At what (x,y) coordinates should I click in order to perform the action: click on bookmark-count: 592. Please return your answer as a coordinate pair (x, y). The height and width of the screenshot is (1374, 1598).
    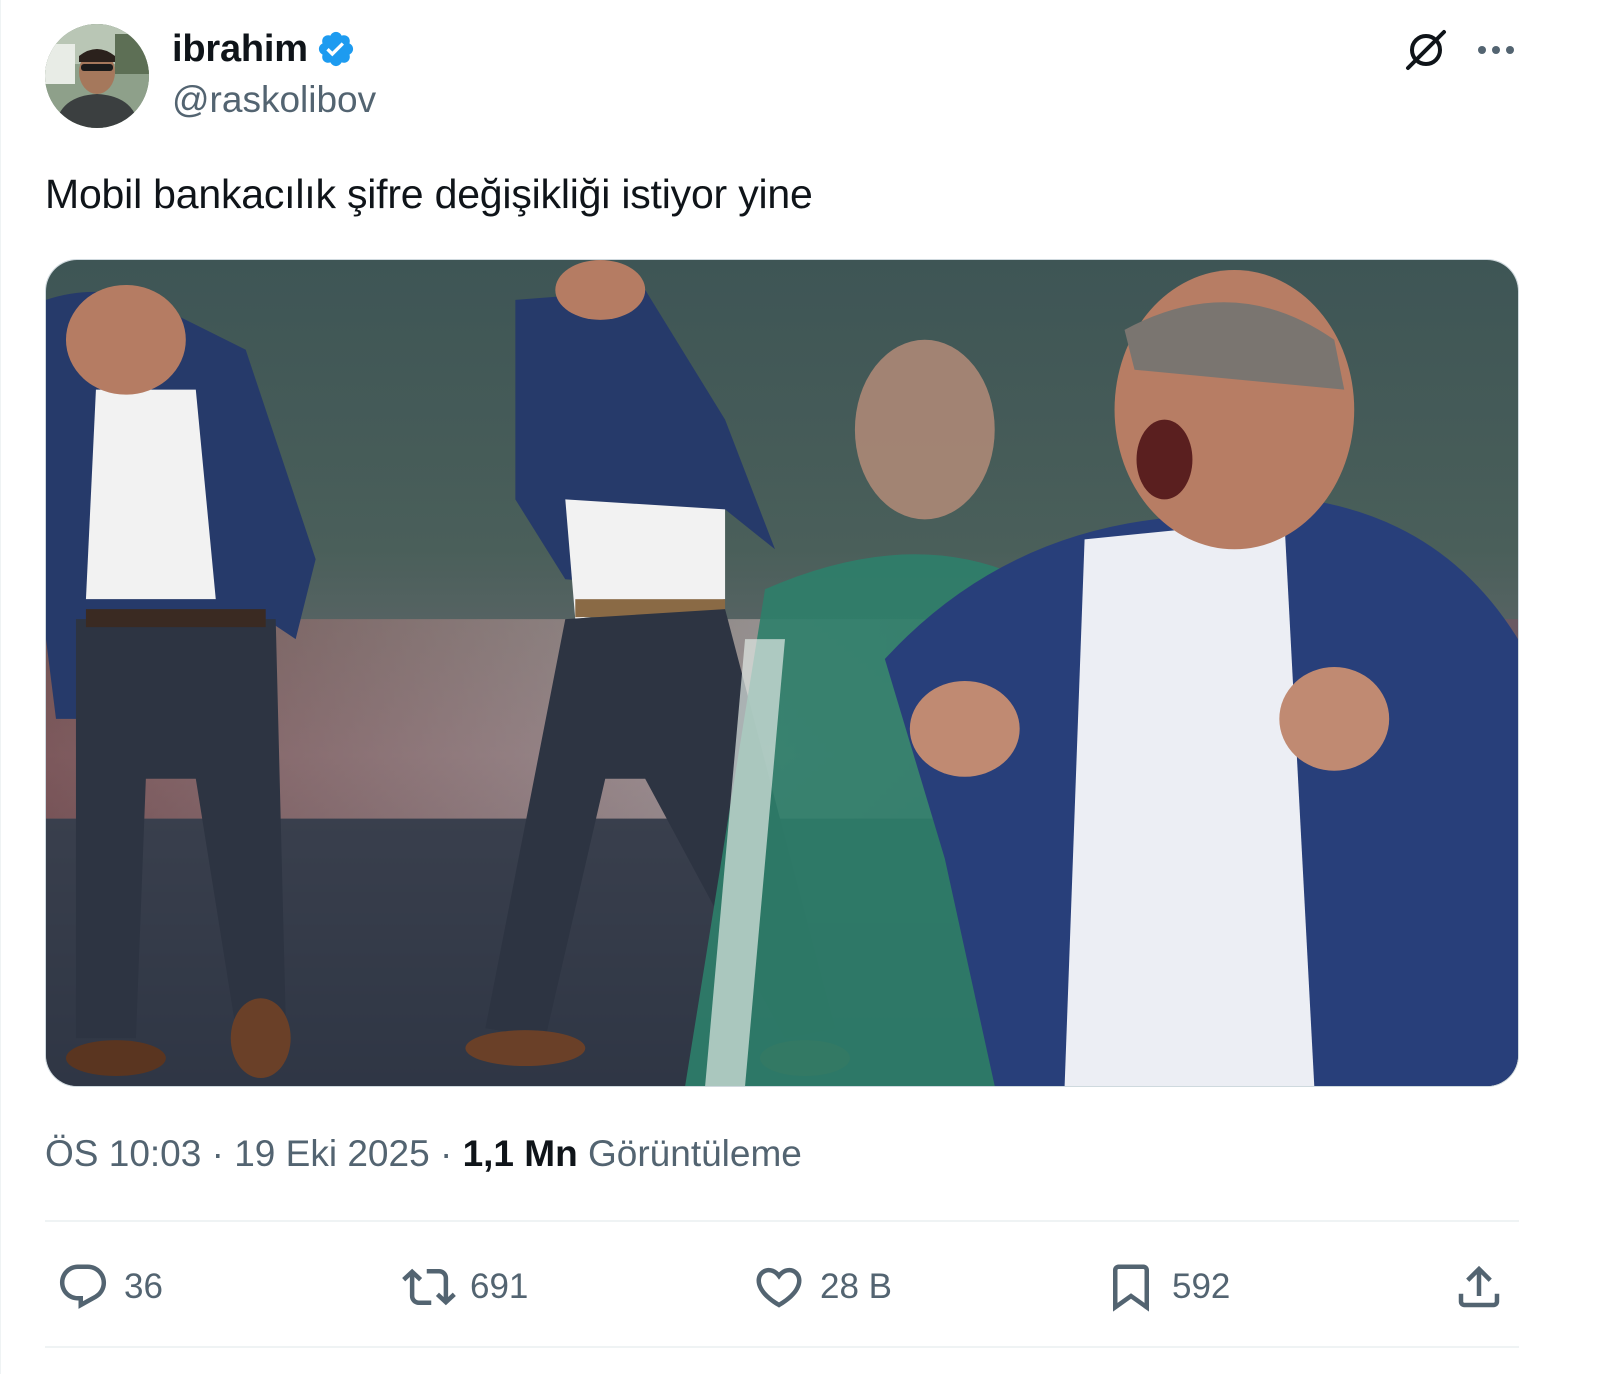
    Looking at the image, I should click on (1201, 1286).